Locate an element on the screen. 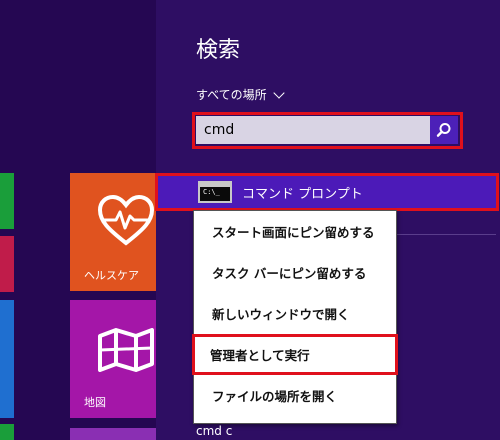 The width and height of the screenshot is (500, 440). heart-pulse-icon is located at coordinates (126, 220).